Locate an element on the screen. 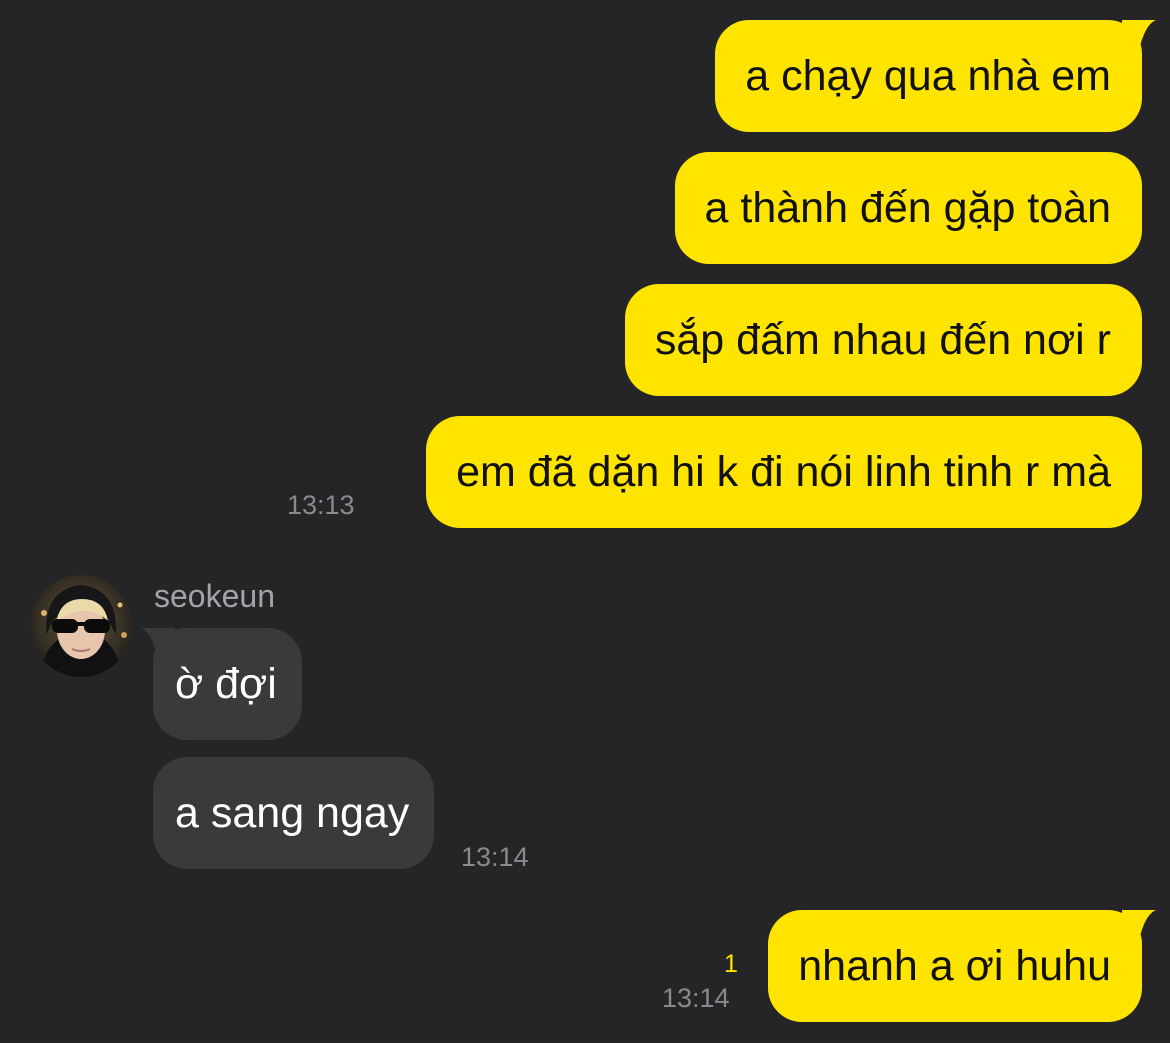  sent-message-bubble: a thành đến gặp toàn is located at coordinates (908, 208).